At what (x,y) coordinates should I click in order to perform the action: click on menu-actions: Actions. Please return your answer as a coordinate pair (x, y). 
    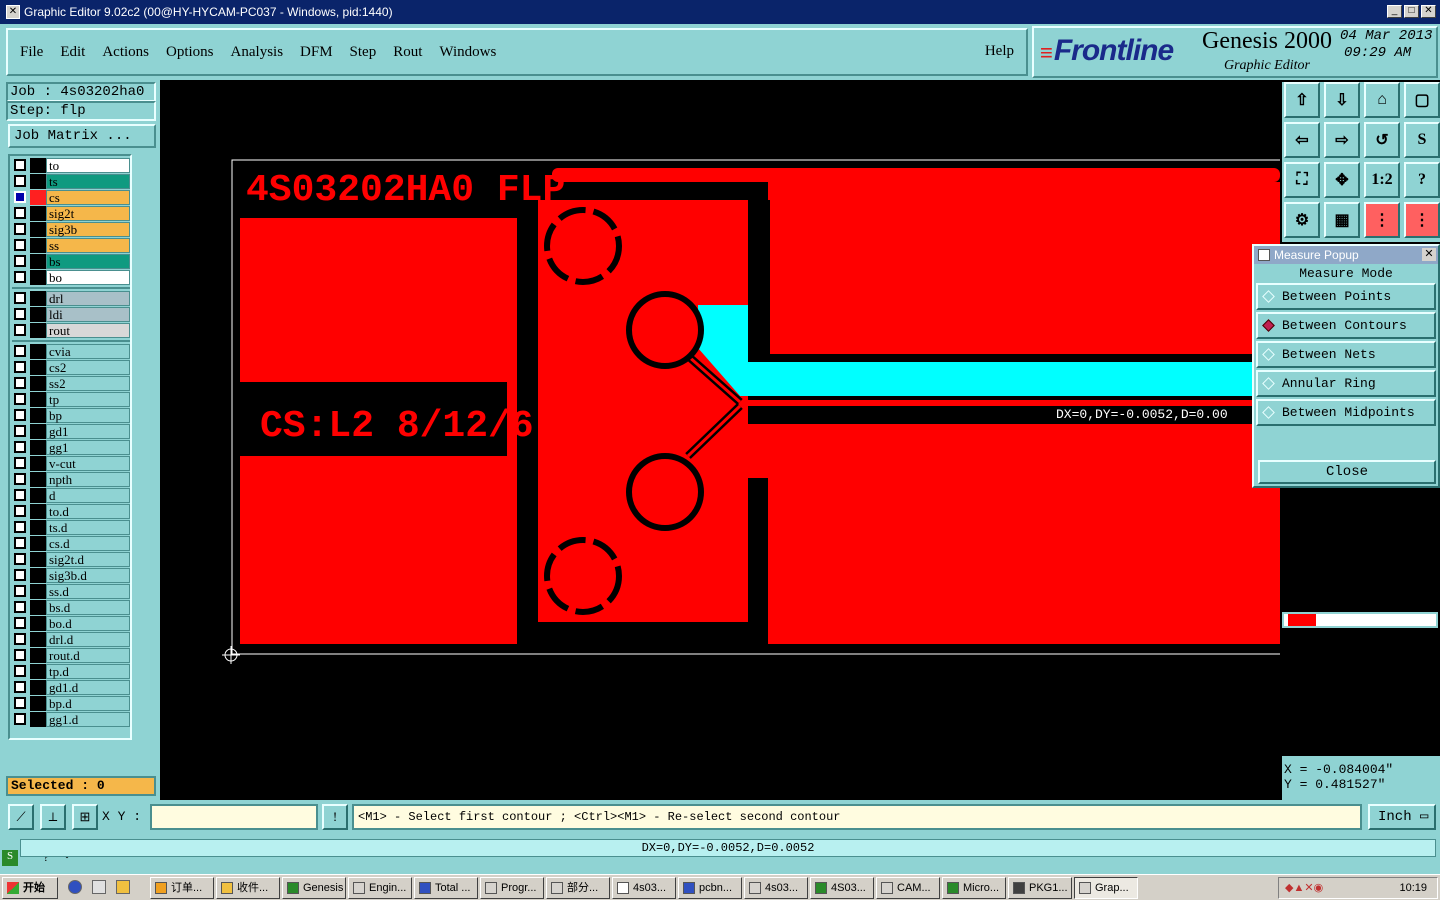
    Looking at the image, I should click on (125, 52).